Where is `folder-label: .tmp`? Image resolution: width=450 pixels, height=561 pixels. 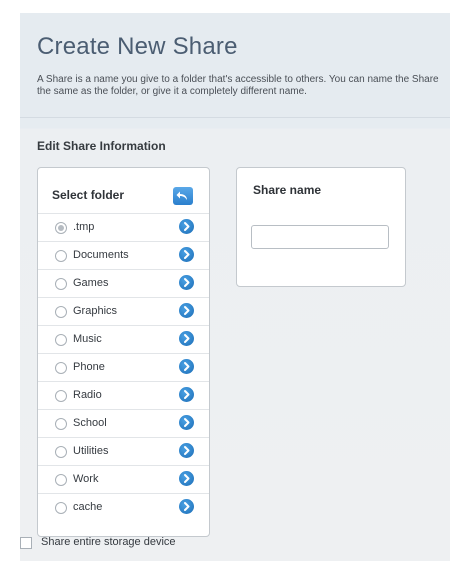
folder-label: .tmp is located at coordinates (84, 227).